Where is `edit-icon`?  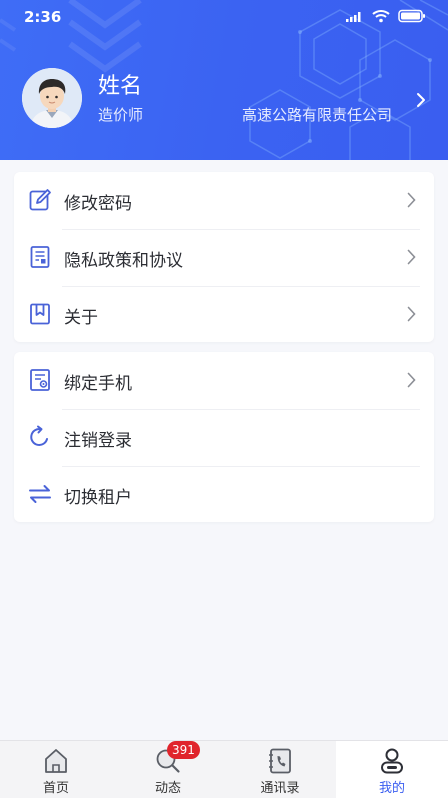
edit-icon is located at coordinates (40, 200).